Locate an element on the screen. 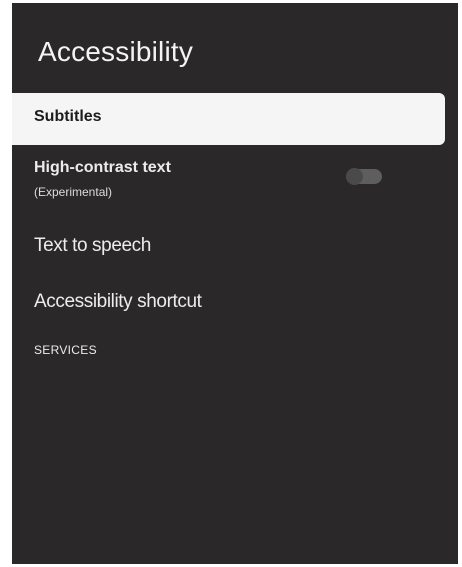 This screenshot has height=567, width=462. page-title: Accessibility is located at coordinates (116, 51).